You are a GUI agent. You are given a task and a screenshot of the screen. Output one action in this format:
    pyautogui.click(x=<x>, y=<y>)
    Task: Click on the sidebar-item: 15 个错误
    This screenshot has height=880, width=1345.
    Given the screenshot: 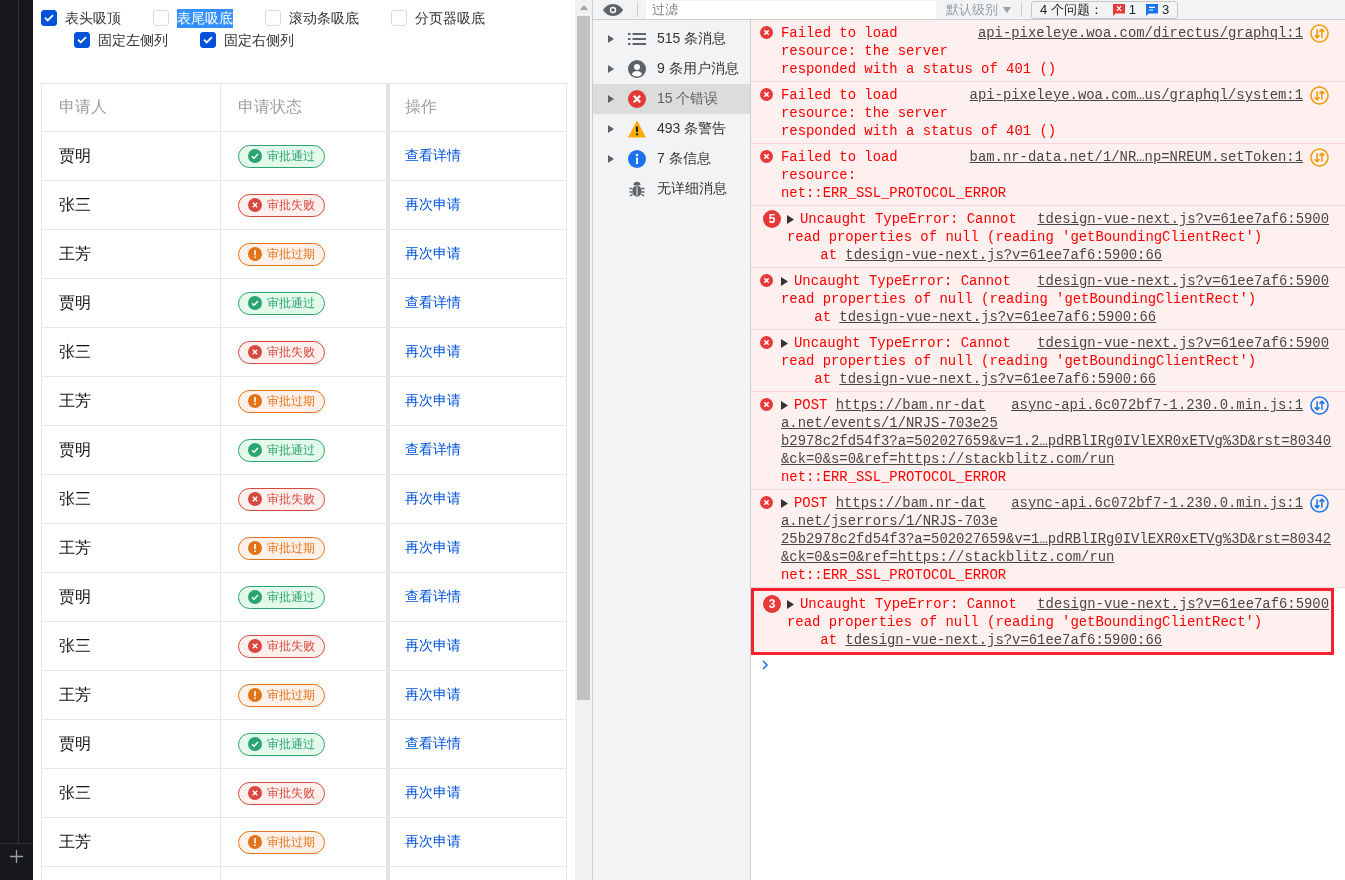 What is the action you would take?
    pyautogui.click(x=671, y=99)
    